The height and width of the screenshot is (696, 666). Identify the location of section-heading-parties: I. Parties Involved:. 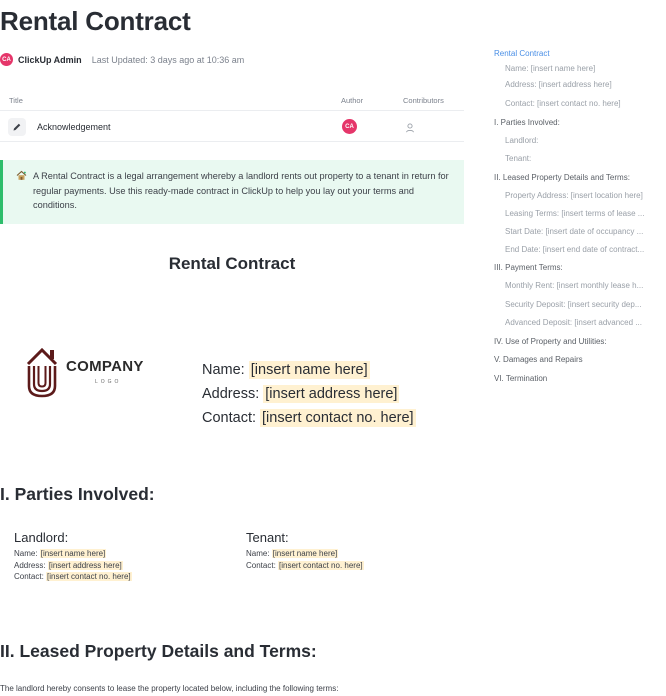
(77, 494).